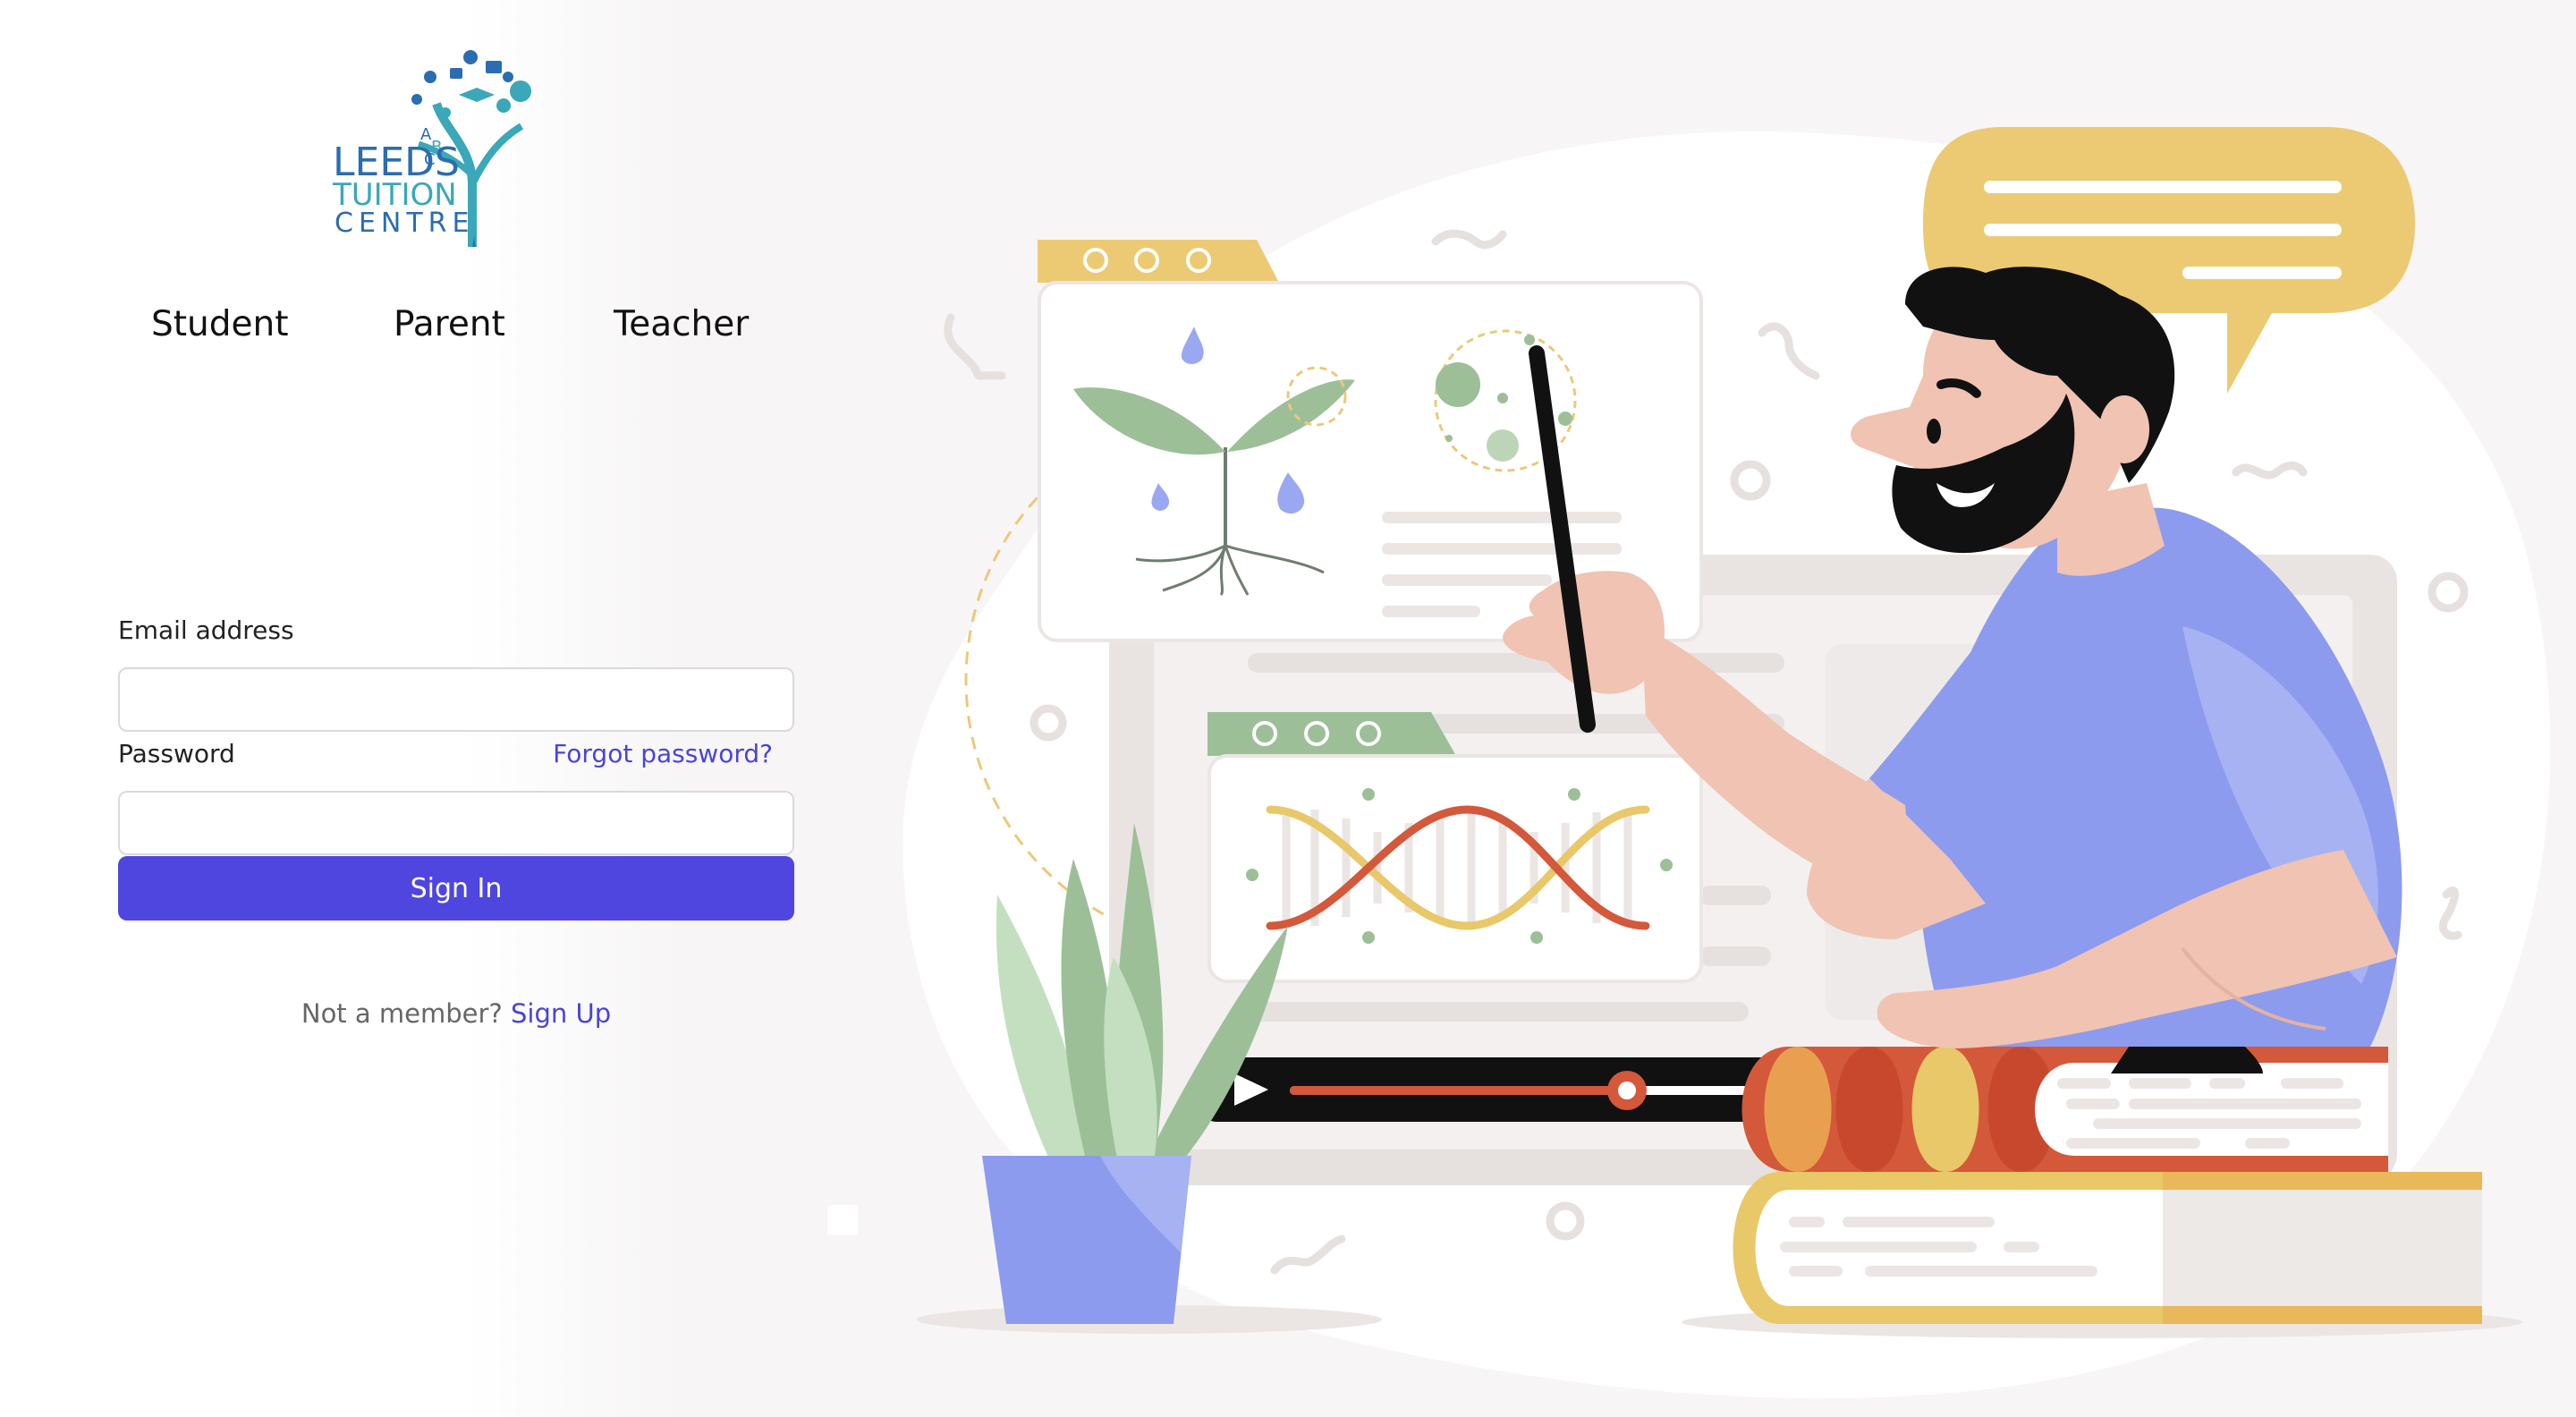 This screenshot has width=2576, height=1417. What do you see at coordinates (1511, 1089) in the screenshot?
I see `video-player` at bounding box center [1511, 1089].